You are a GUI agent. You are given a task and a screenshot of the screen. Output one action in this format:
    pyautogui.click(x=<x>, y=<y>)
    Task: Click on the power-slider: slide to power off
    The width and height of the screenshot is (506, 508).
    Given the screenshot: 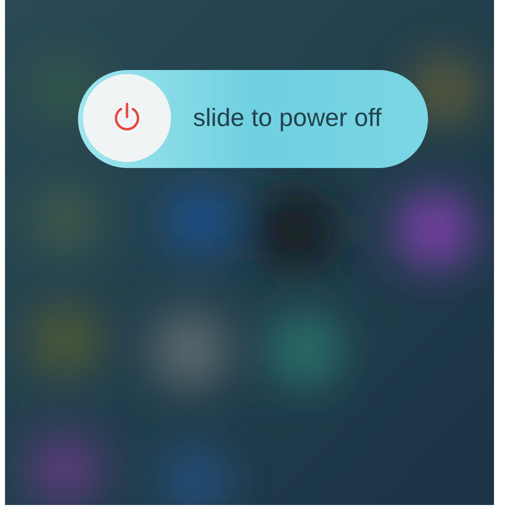 What is the action you would take?
    pyautogui.click(x=253, y=119)
    